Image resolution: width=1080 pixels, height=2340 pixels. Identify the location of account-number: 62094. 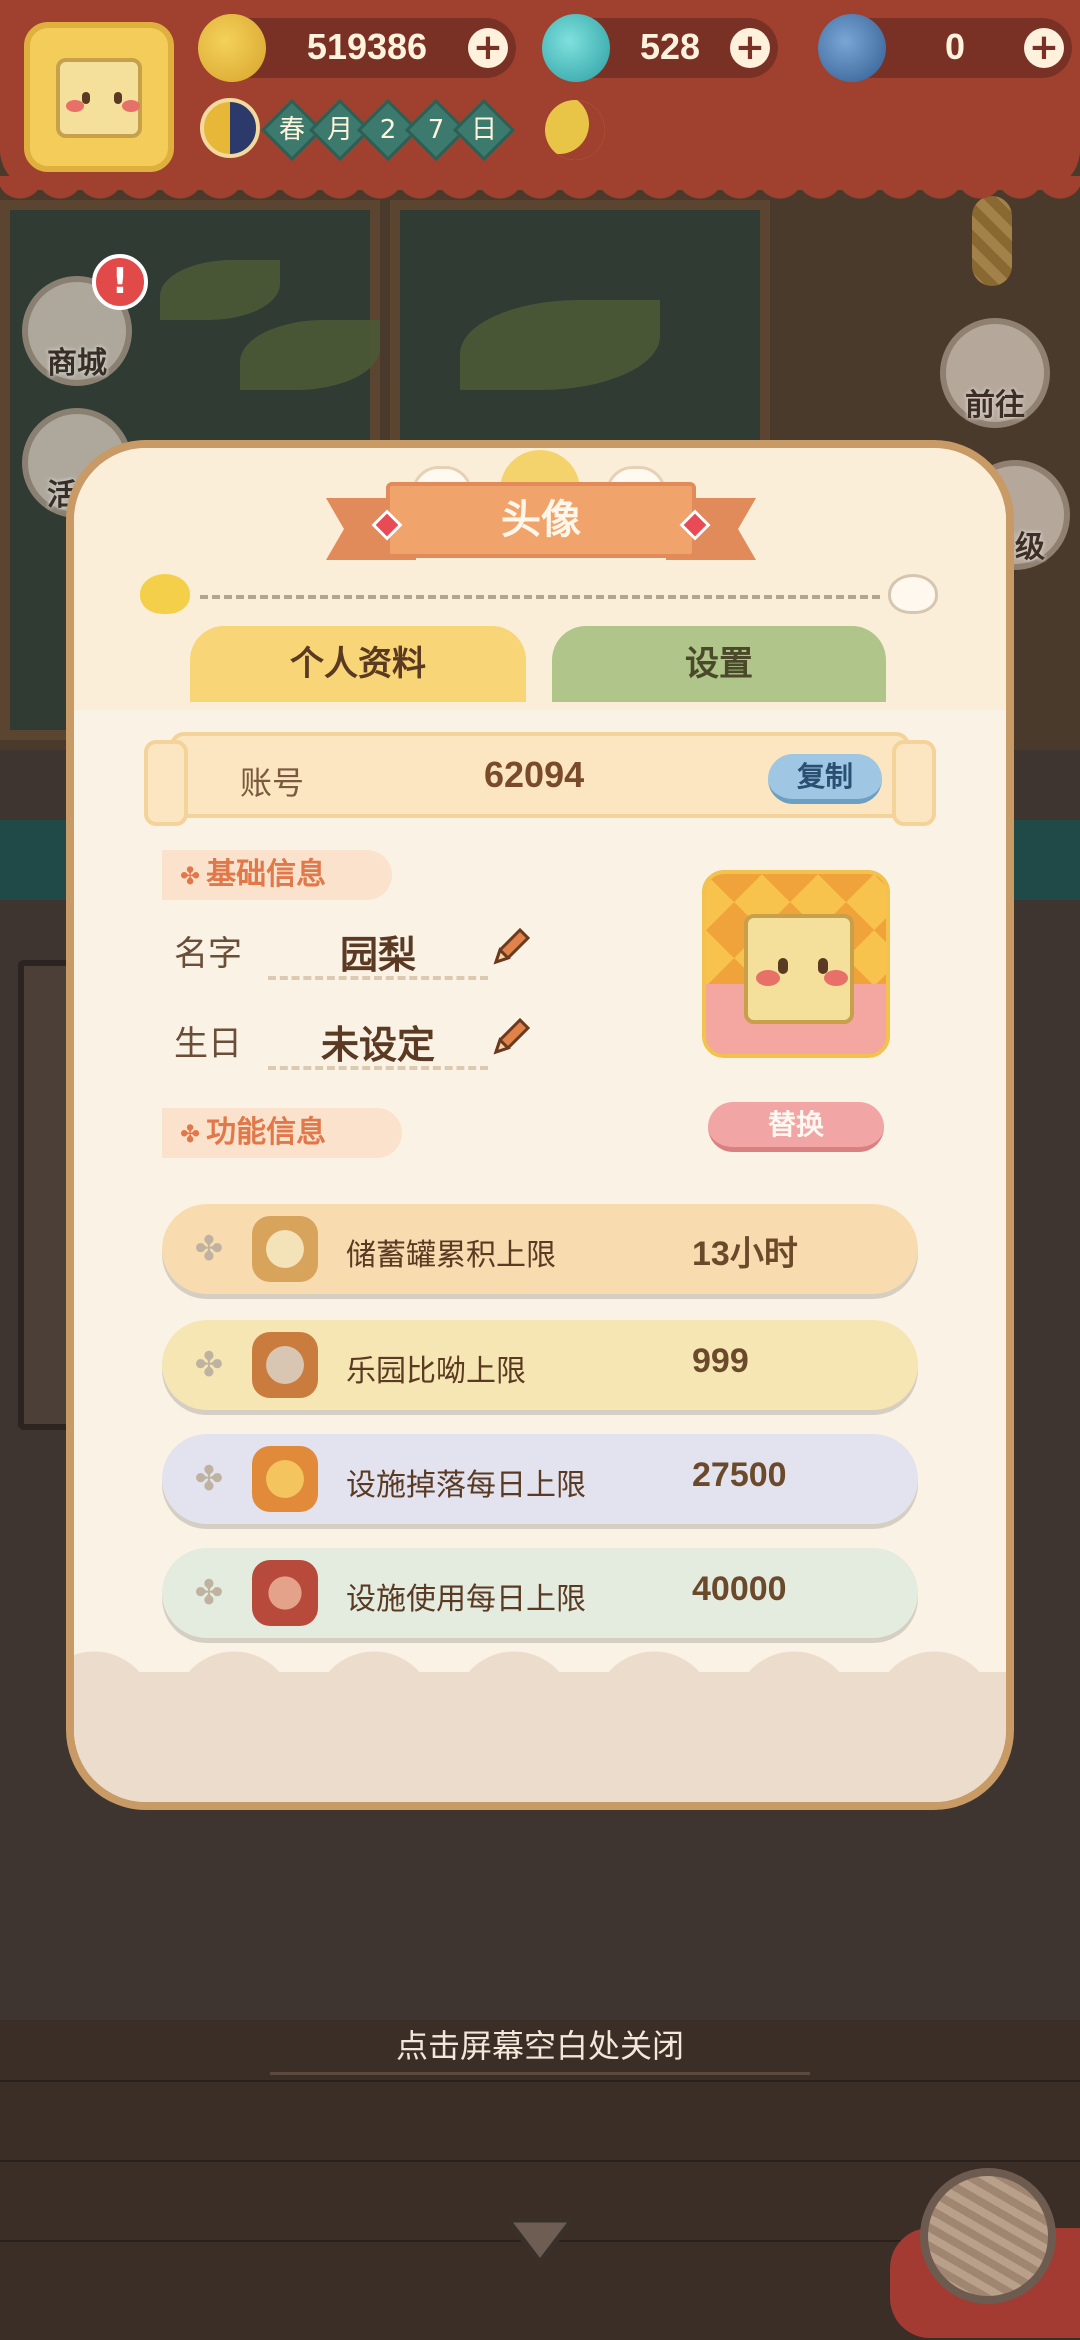
(534, 774).